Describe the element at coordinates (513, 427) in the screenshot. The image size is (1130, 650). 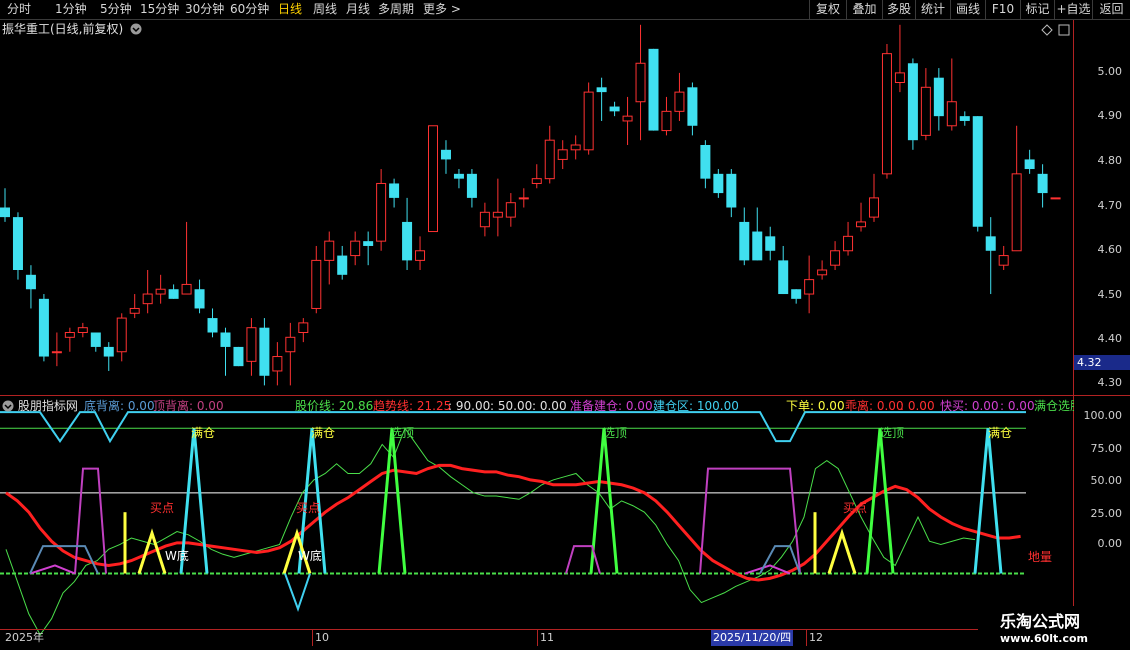
I see `build-zone-line` at that location.